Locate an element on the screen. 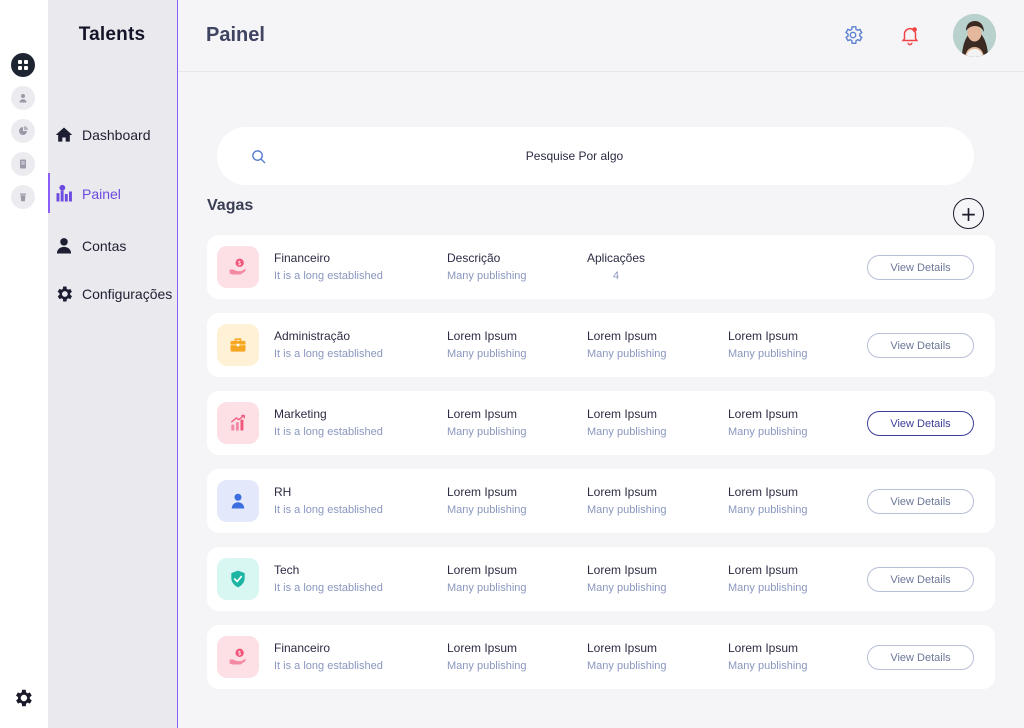  section-title: Vagas is located at coordinates (230, 205).